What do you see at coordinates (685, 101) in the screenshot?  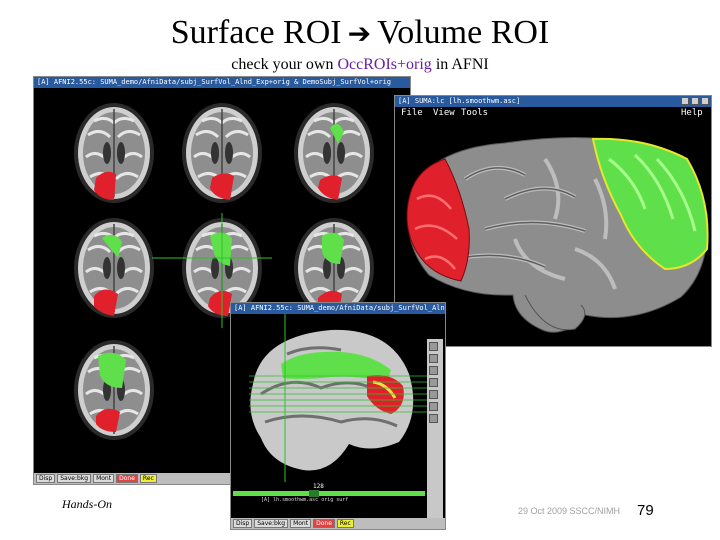 I see `minimize-icon` at bounding box center [685, 101].